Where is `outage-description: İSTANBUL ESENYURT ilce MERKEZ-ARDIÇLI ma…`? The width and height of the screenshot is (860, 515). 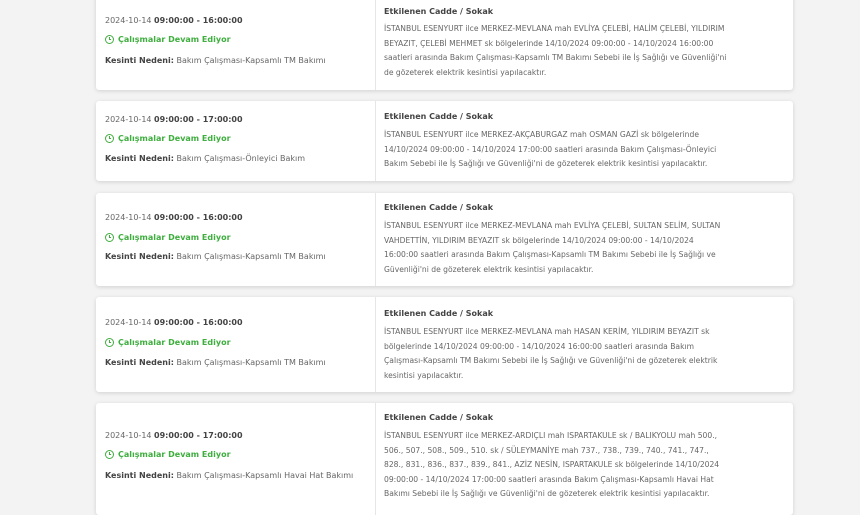 outage-description: İSTANBUL ESENYURT ilce MERKEZ-ARDIÇLI ma… is located at coordinates (552, 464).